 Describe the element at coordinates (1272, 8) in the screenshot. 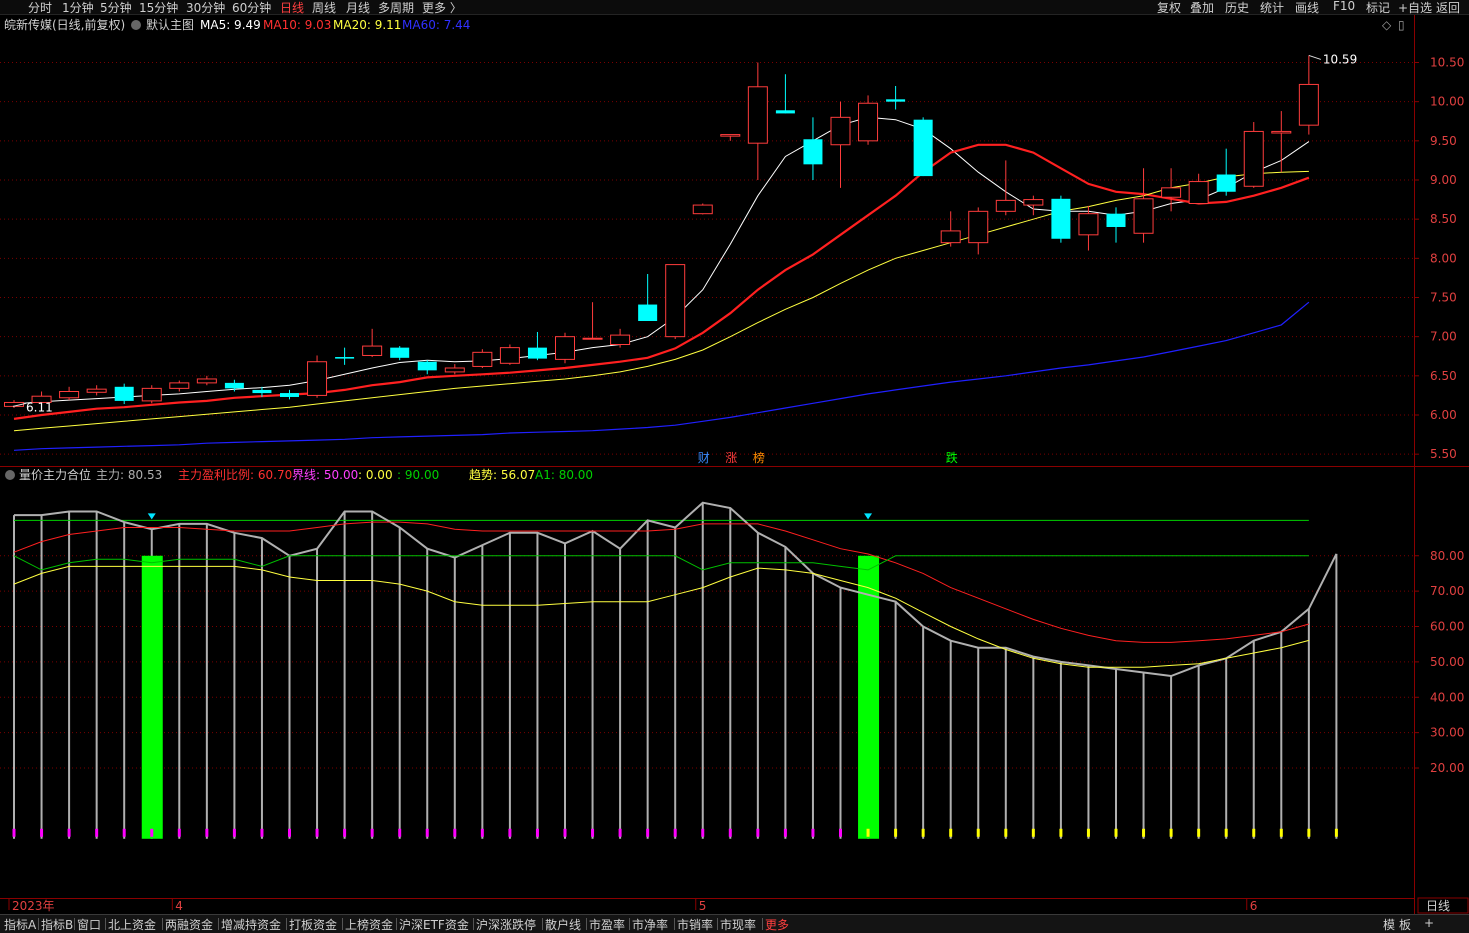

I see `tool-button-3: 统计` at that location.